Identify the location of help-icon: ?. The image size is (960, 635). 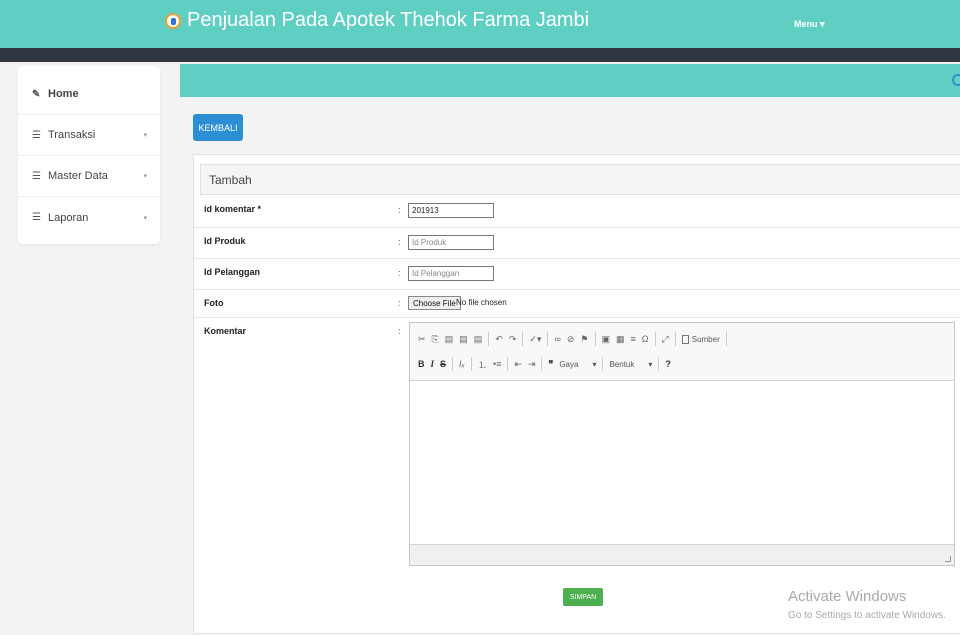
(668, 364).